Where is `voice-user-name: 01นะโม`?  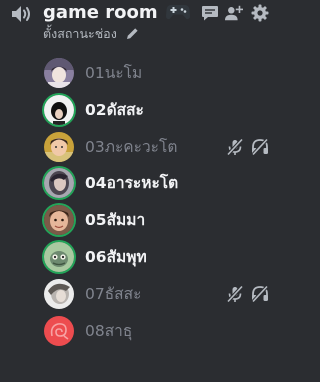 voice-user-name: 01นะโม is located at coordinates (114, 73).